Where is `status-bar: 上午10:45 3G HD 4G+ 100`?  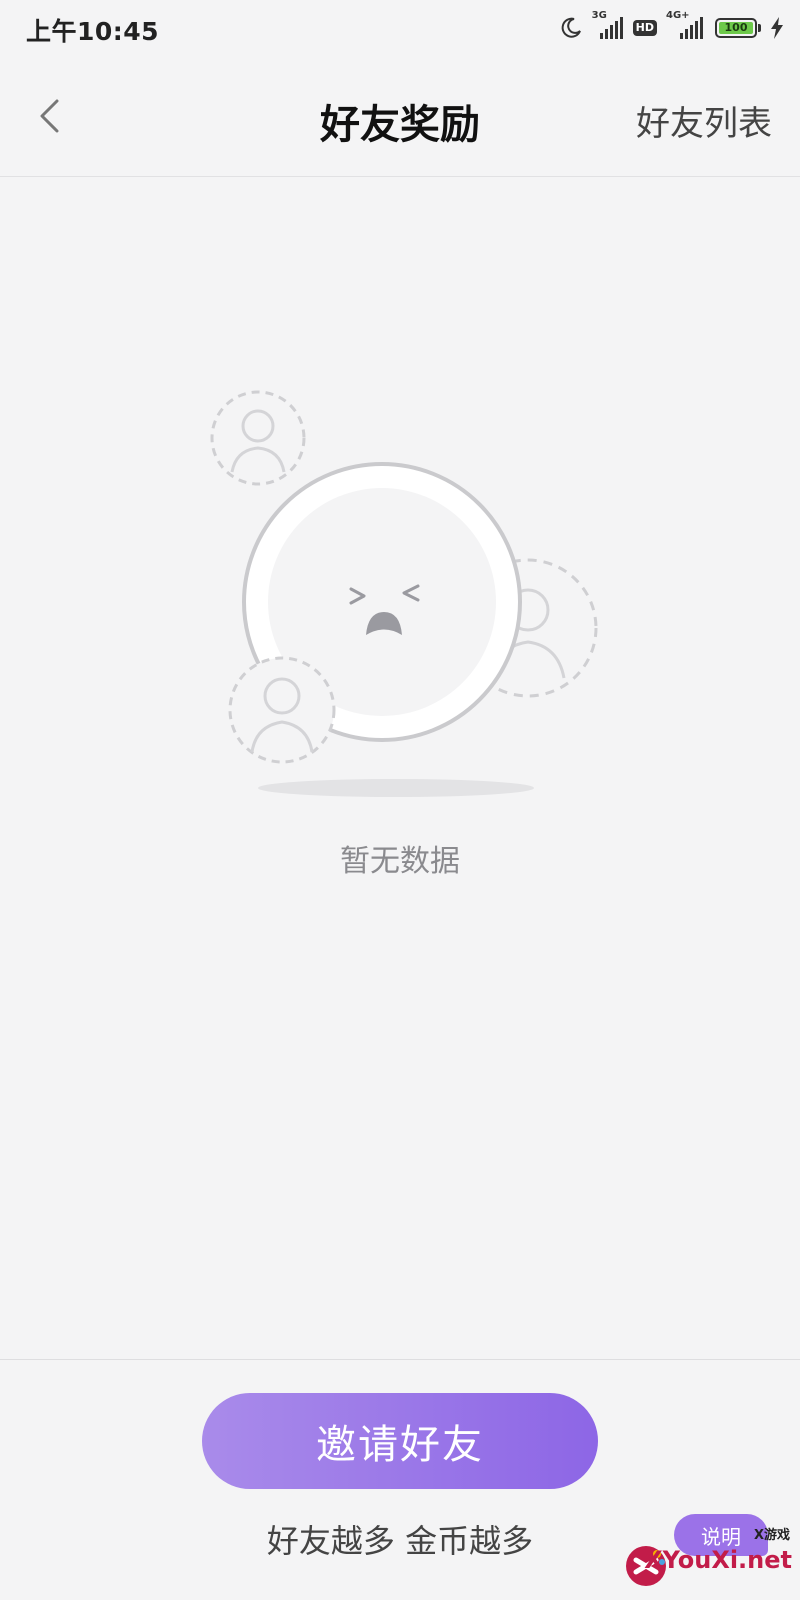 status-bar: 上午10:45 3G HD 4G+ 100 is located at coordinates (400, 29).